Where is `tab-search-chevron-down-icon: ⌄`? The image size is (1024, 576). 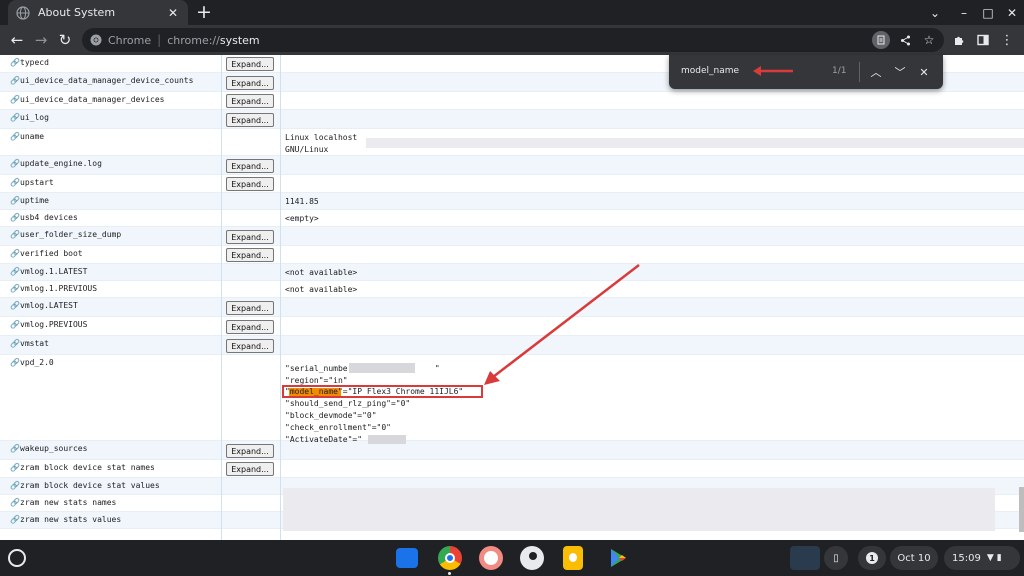
tab-search-chevron-down-icon: ⌄ is located at coordinates (935, 12).